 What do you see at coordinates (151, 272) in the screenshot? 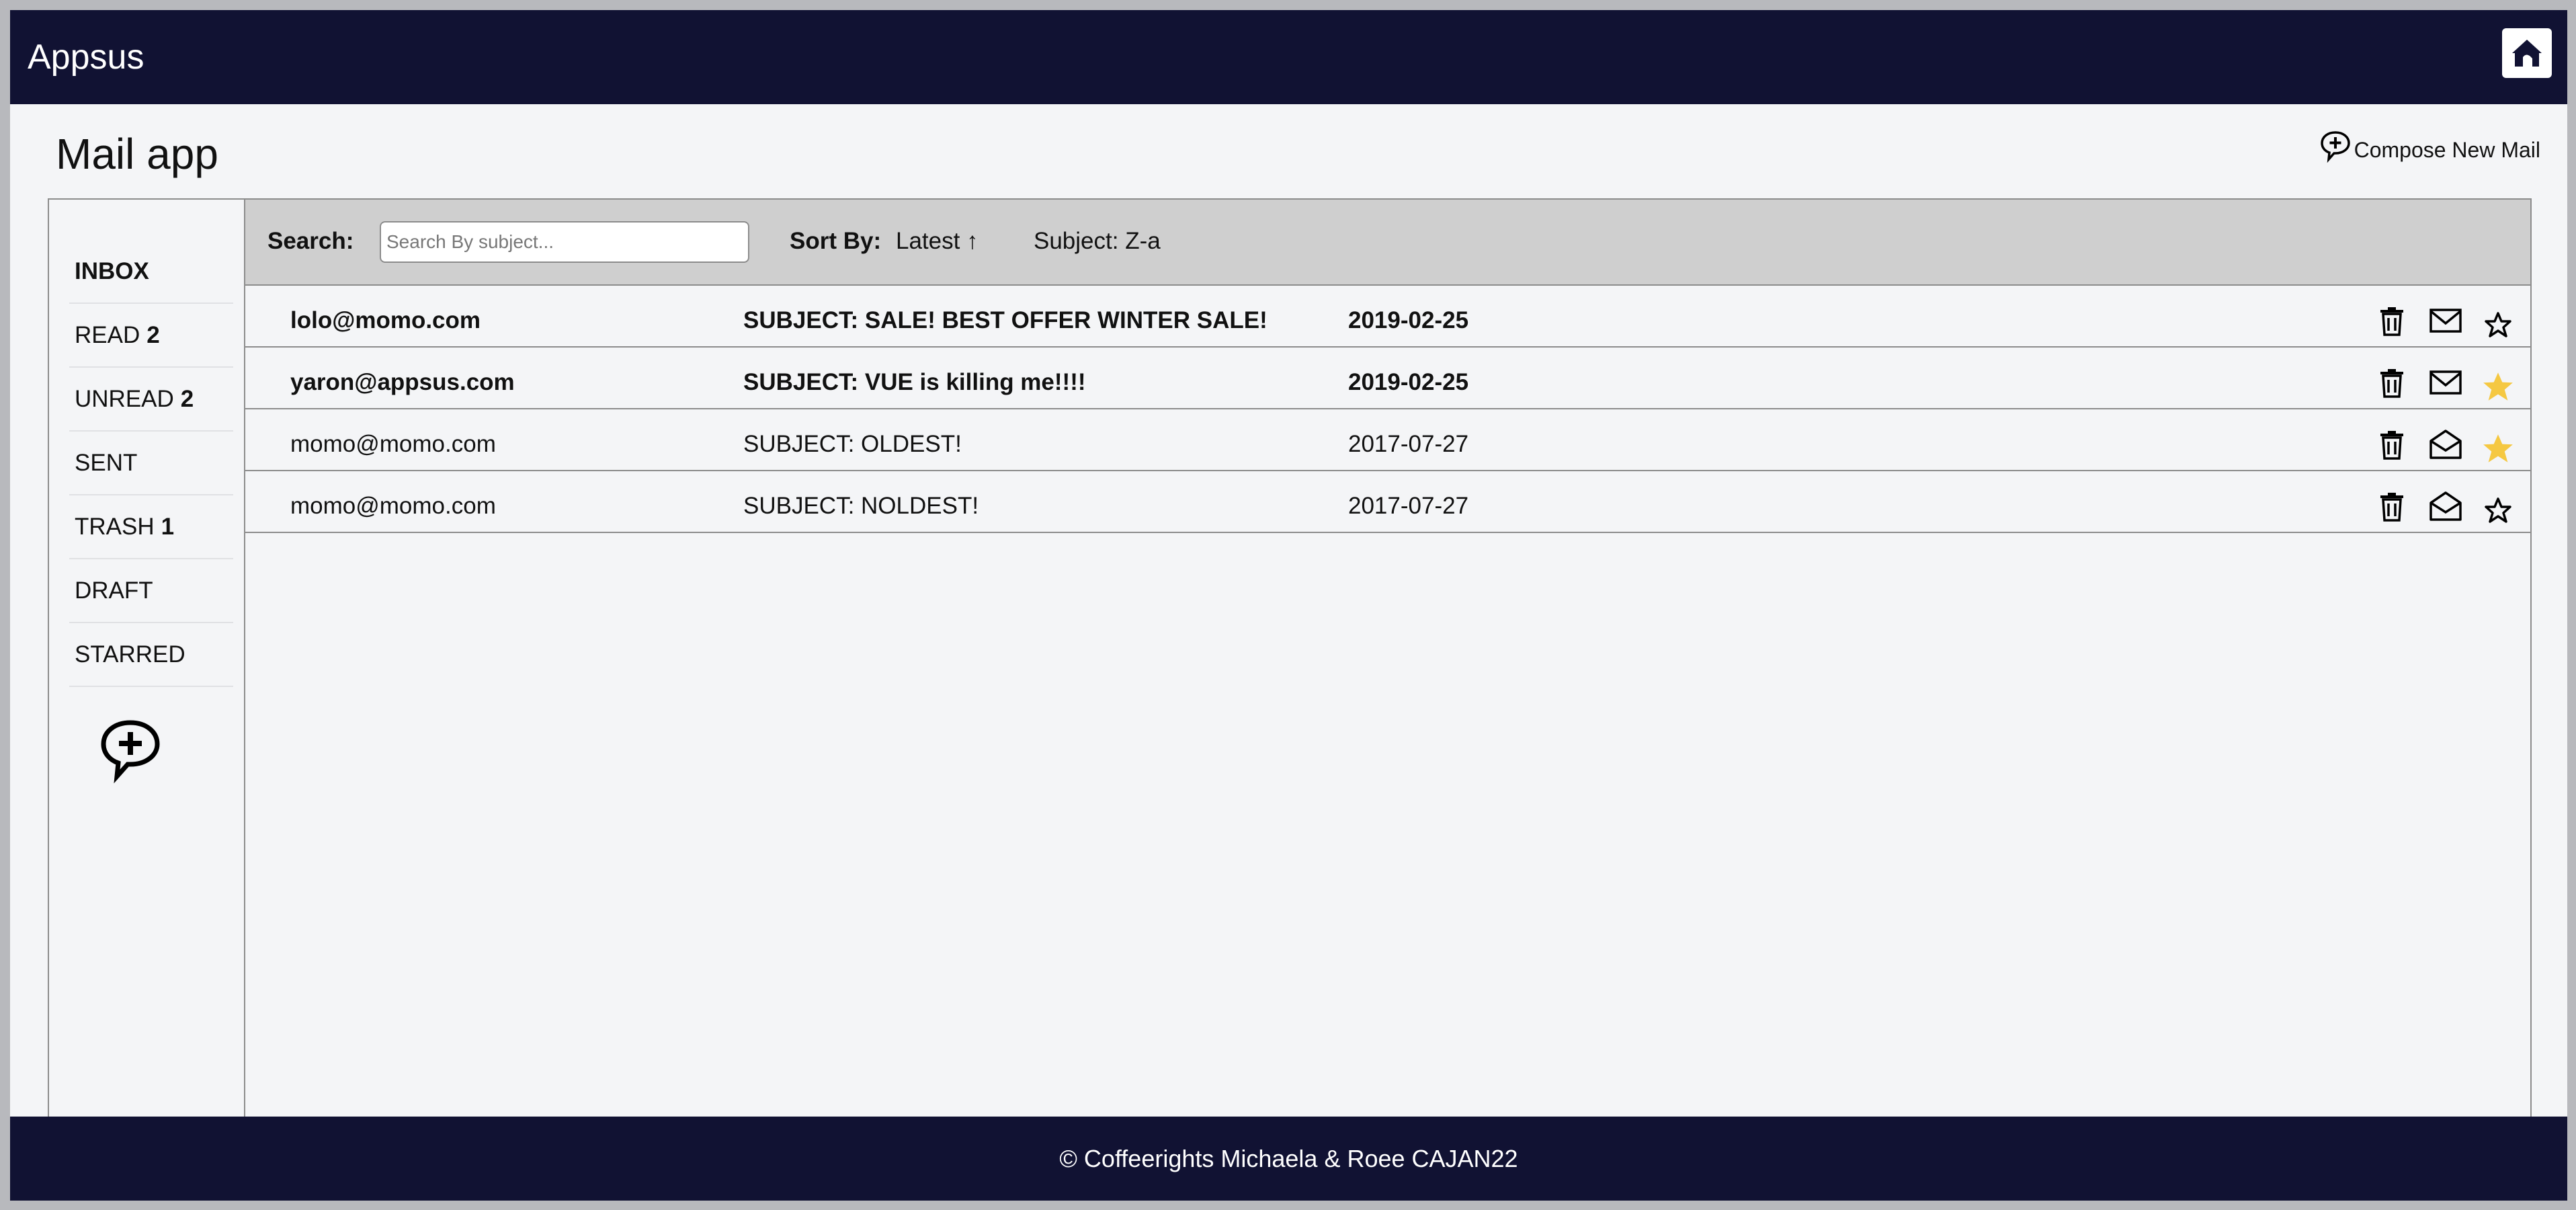
I see `folder-inbox: INBOX` at bounding box center [151, 272].